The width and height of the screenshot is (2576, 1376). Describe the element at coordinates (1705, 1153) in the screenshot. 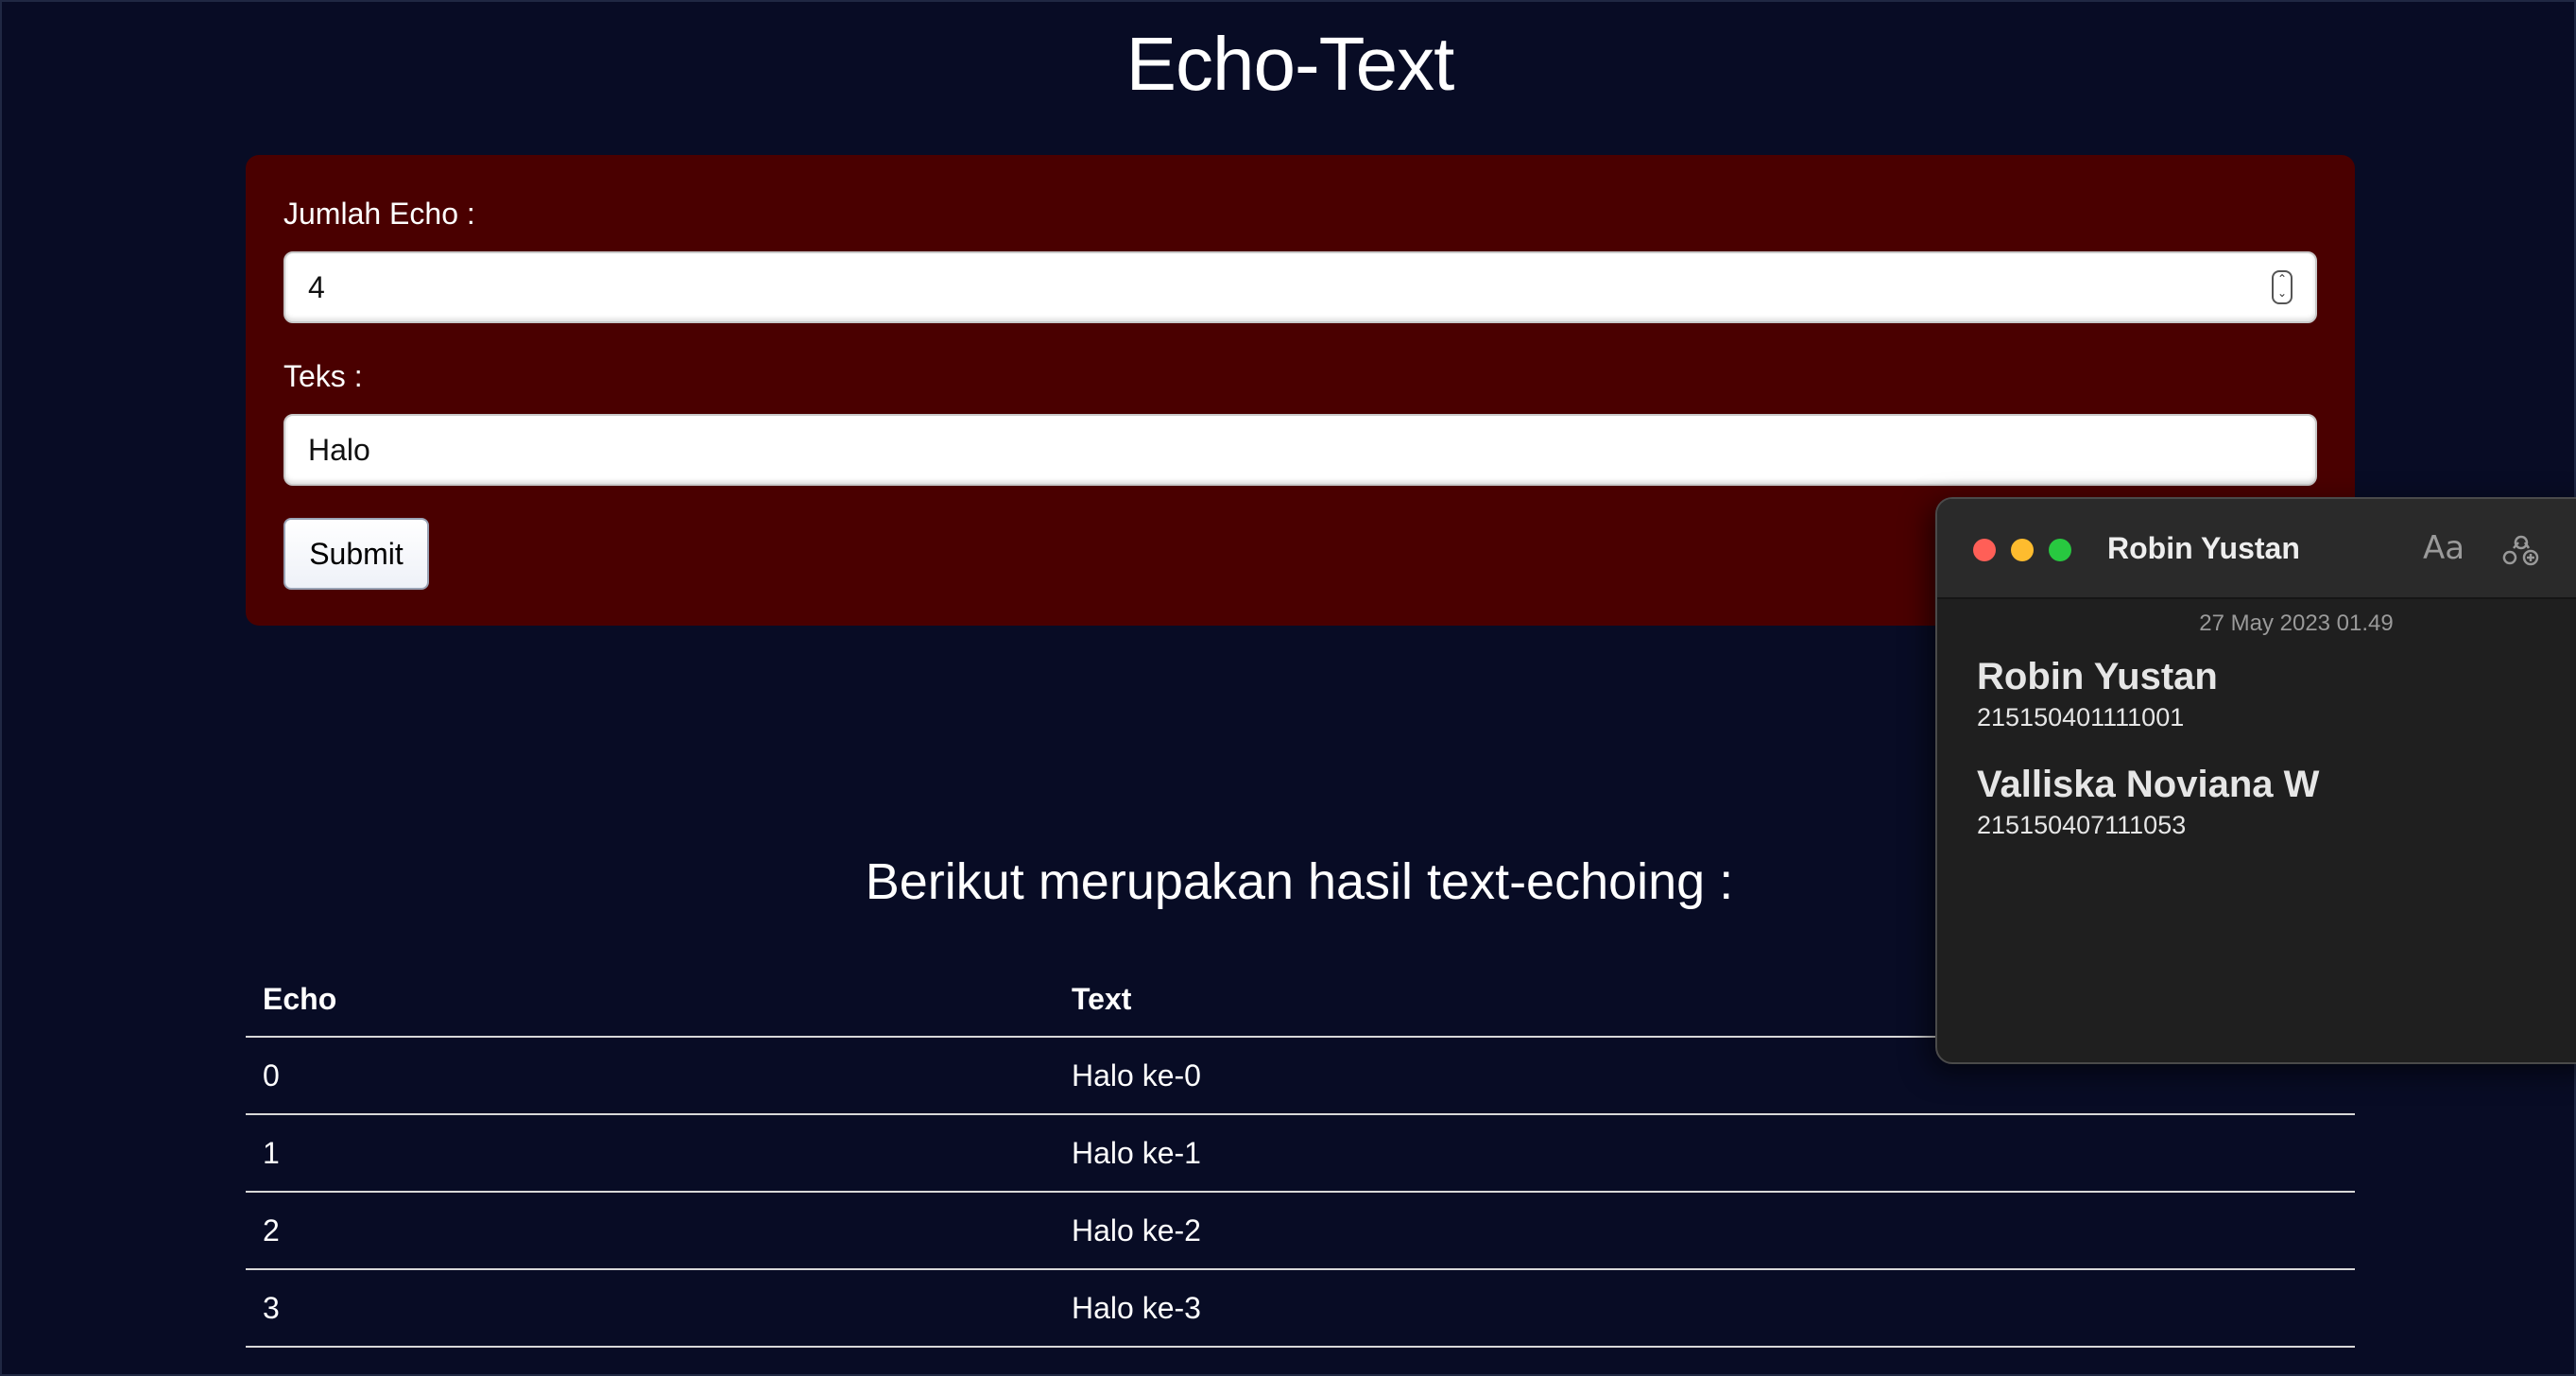

I see `text-cell: Halo ke-1` at that location.